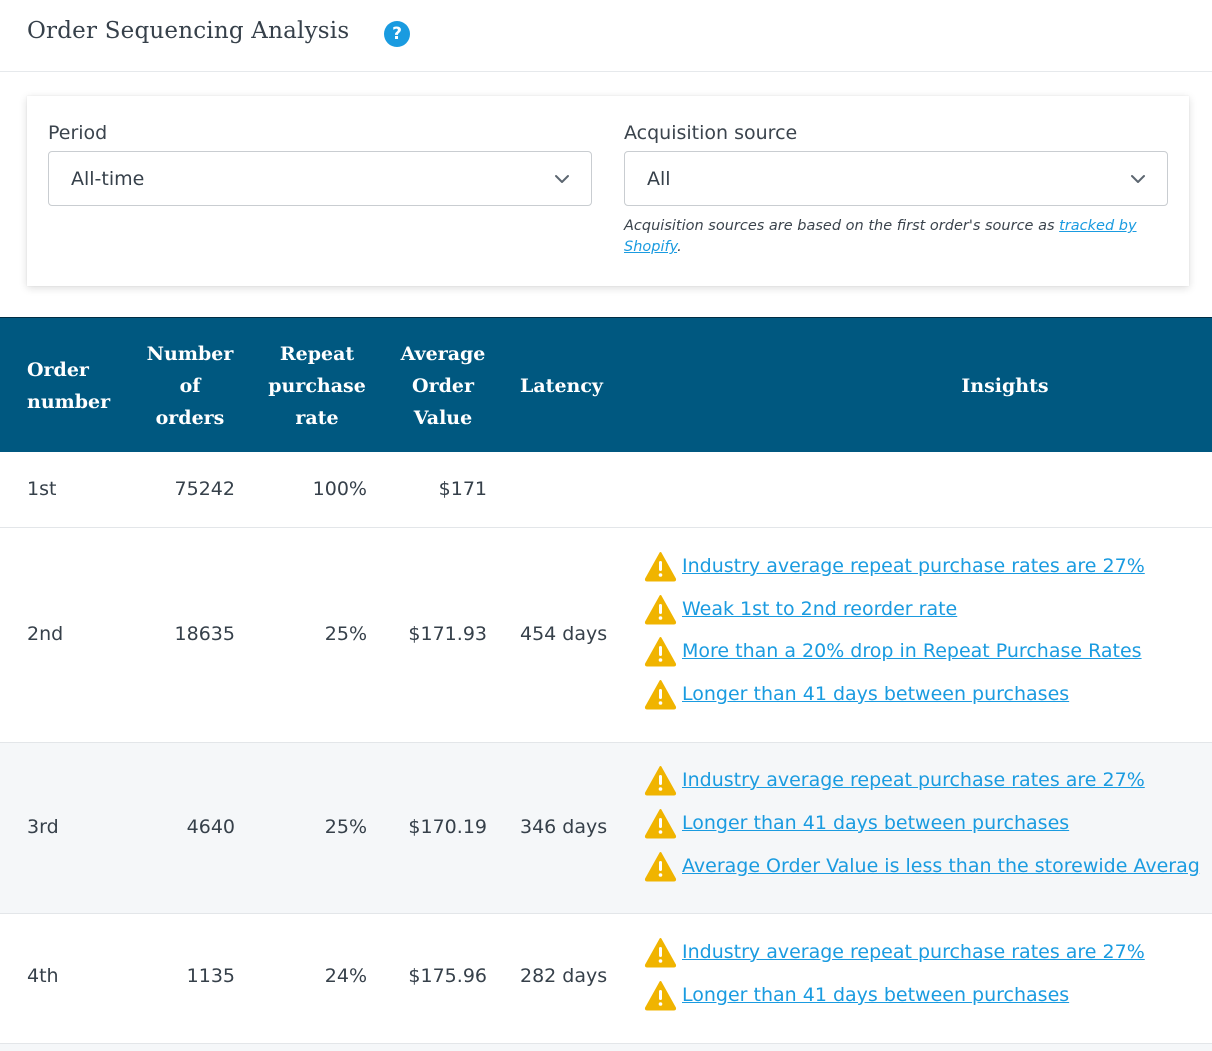  I want to click on col-aov-line-2: Order, so click(443, 385).